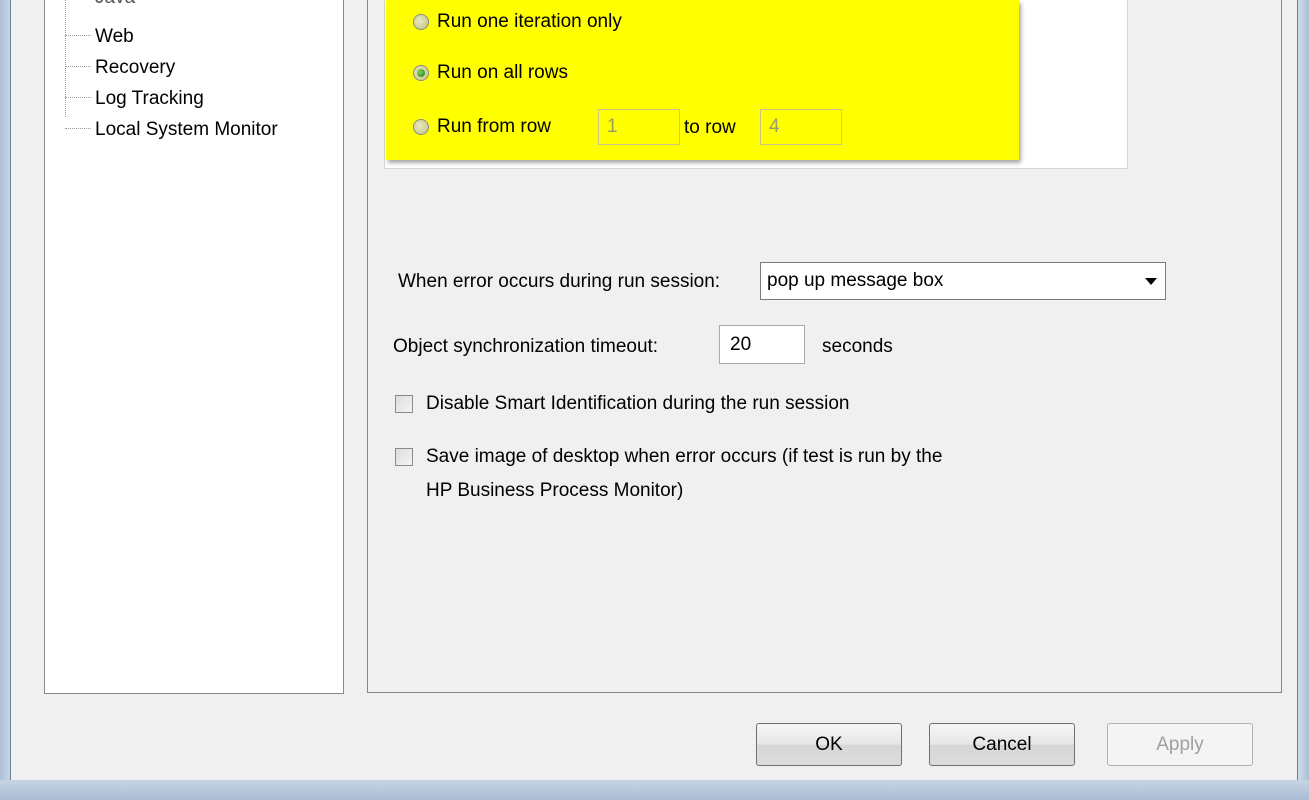 The height and width of the screenshot is (800, 1309). I want to click on error-handling-dropdown: pop up message box, so click(963, 281).